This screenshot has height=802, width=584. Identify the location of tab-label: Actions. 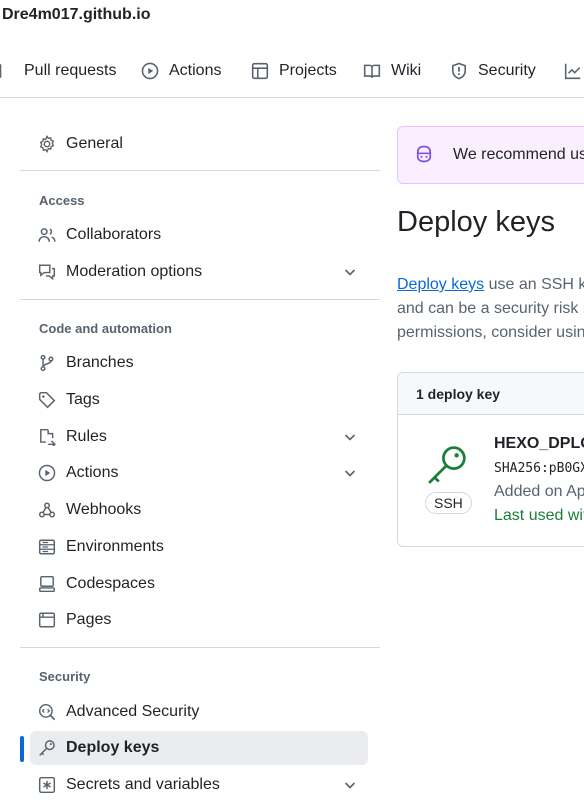
(195, 70).